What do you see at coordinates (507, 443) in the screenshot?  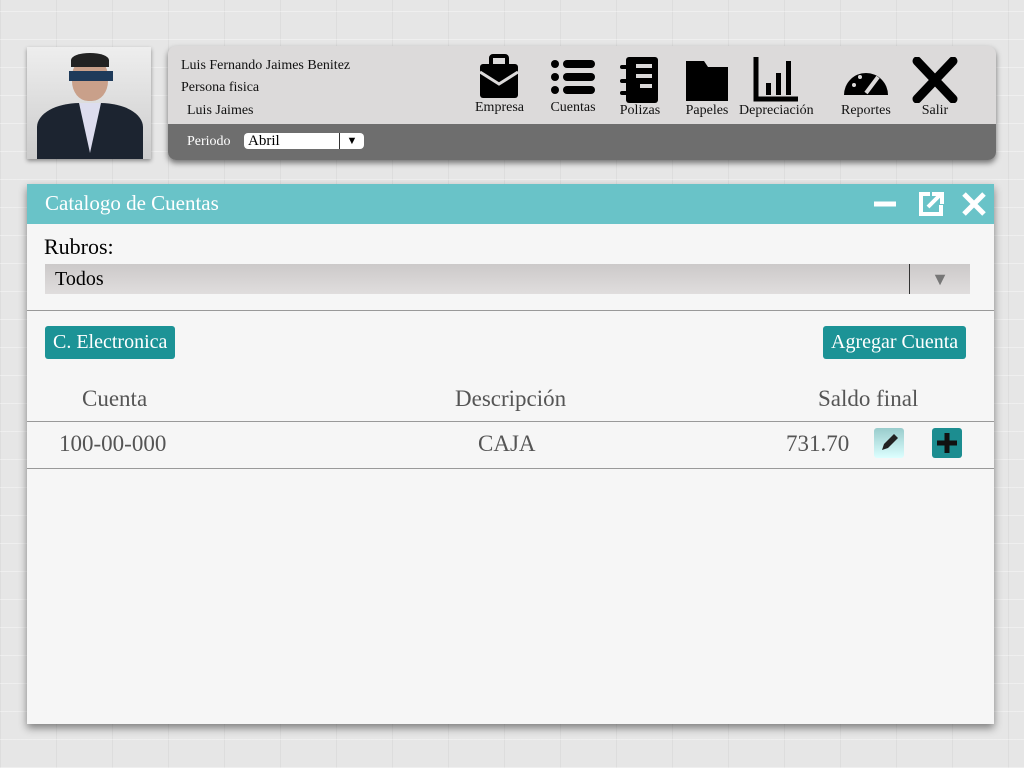 I see `cell-descripcion: CAJA` at bounding box center [507, 443].